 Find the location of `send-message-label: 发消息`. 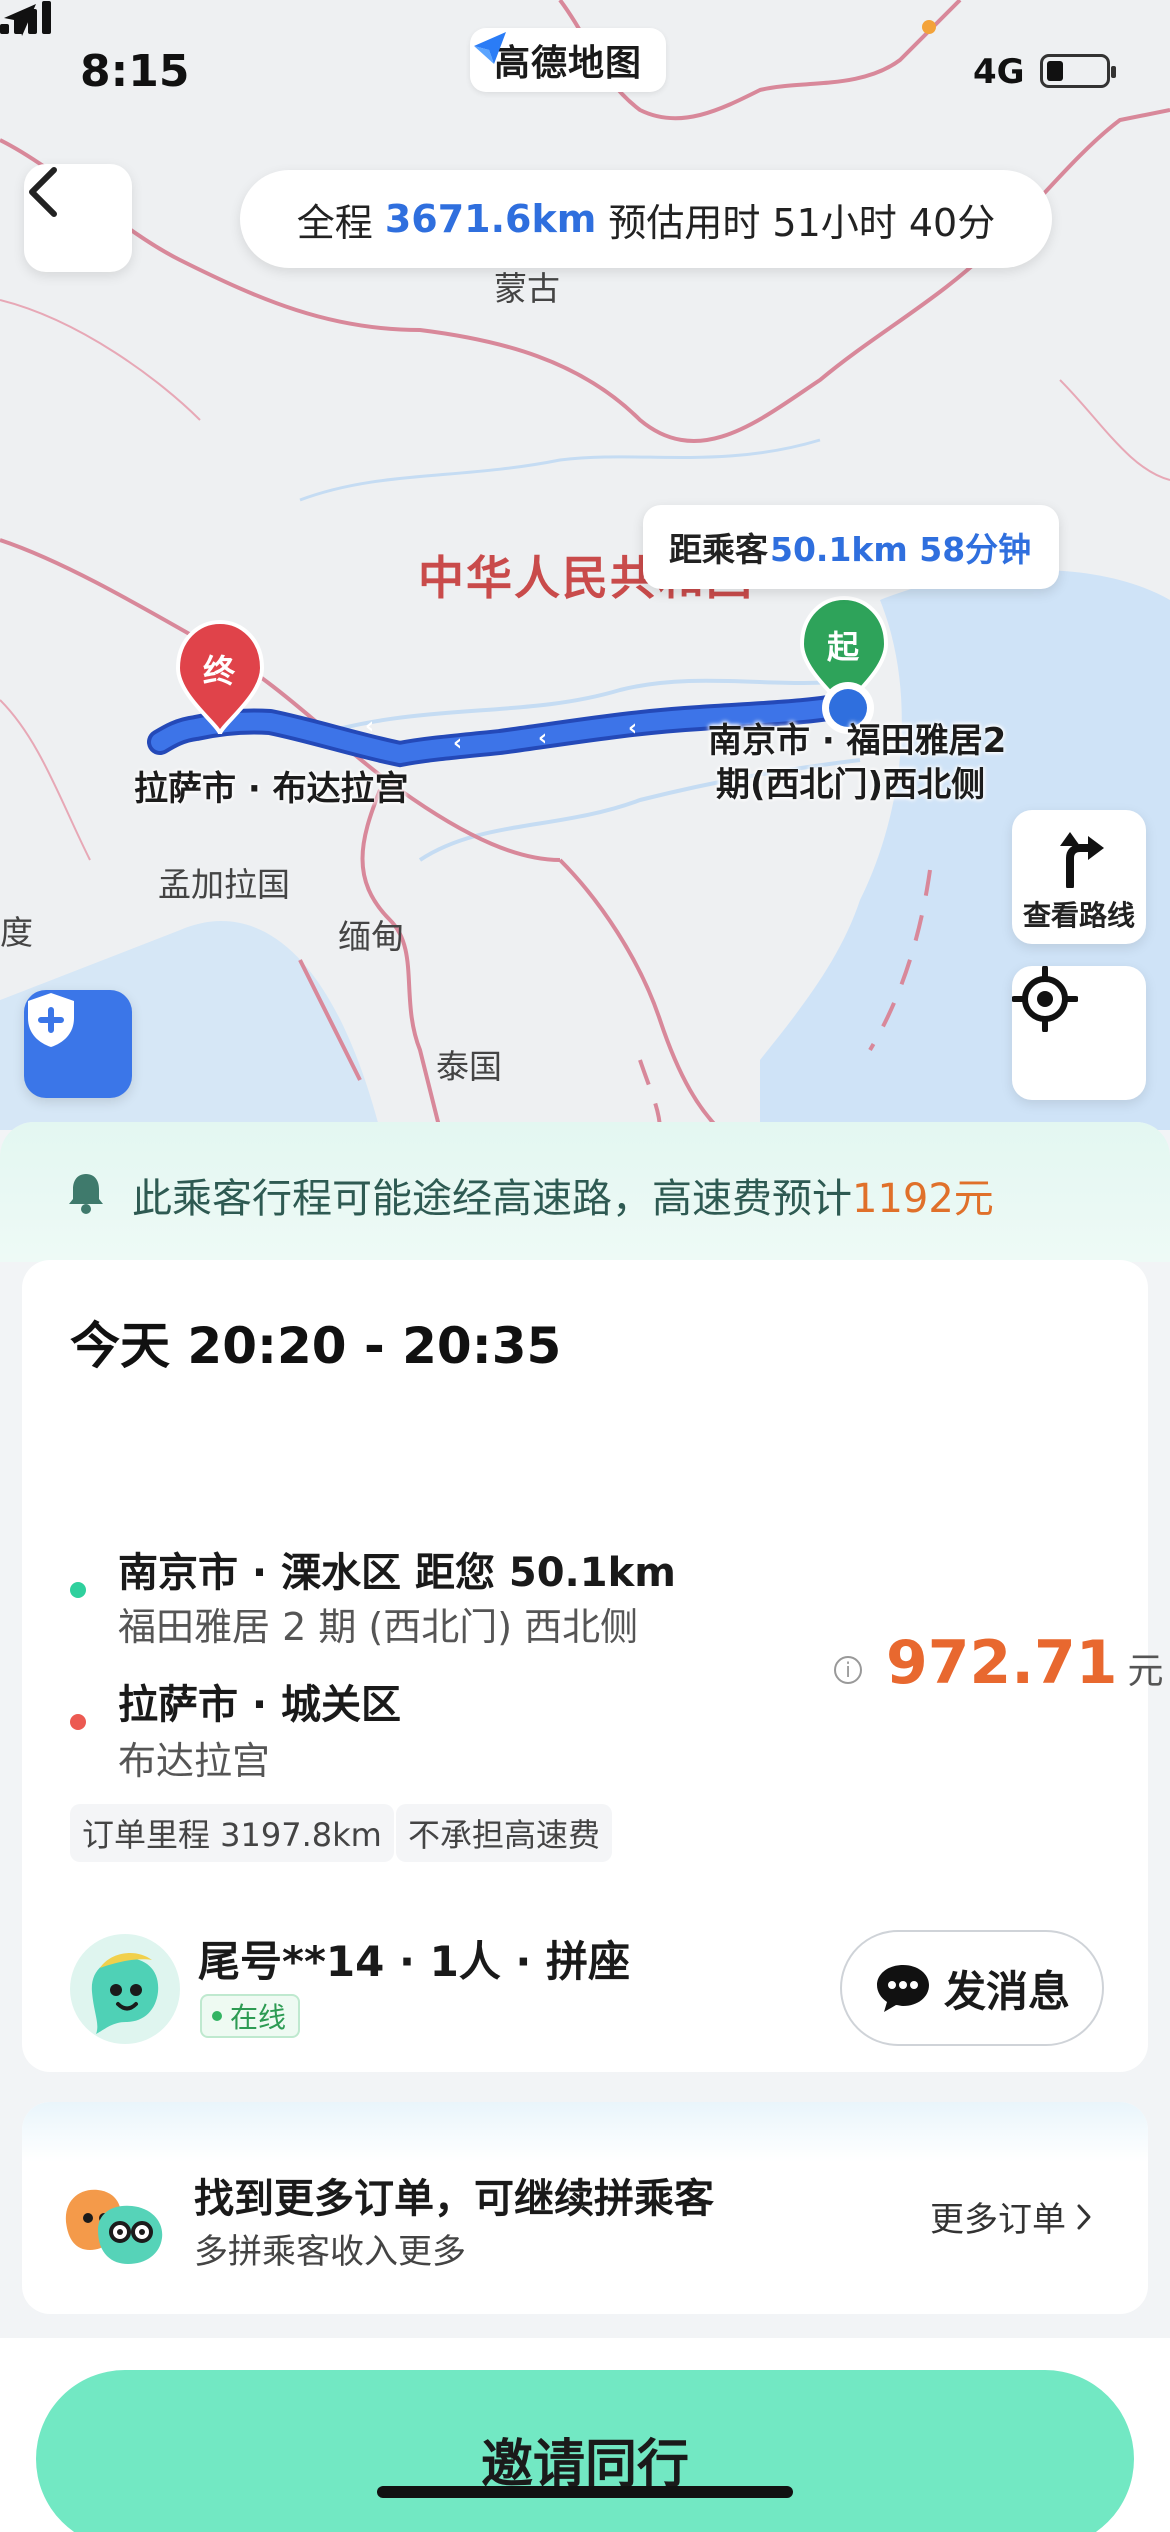

send-message-label: 发消息 is located at coordinates (1006, 1991).